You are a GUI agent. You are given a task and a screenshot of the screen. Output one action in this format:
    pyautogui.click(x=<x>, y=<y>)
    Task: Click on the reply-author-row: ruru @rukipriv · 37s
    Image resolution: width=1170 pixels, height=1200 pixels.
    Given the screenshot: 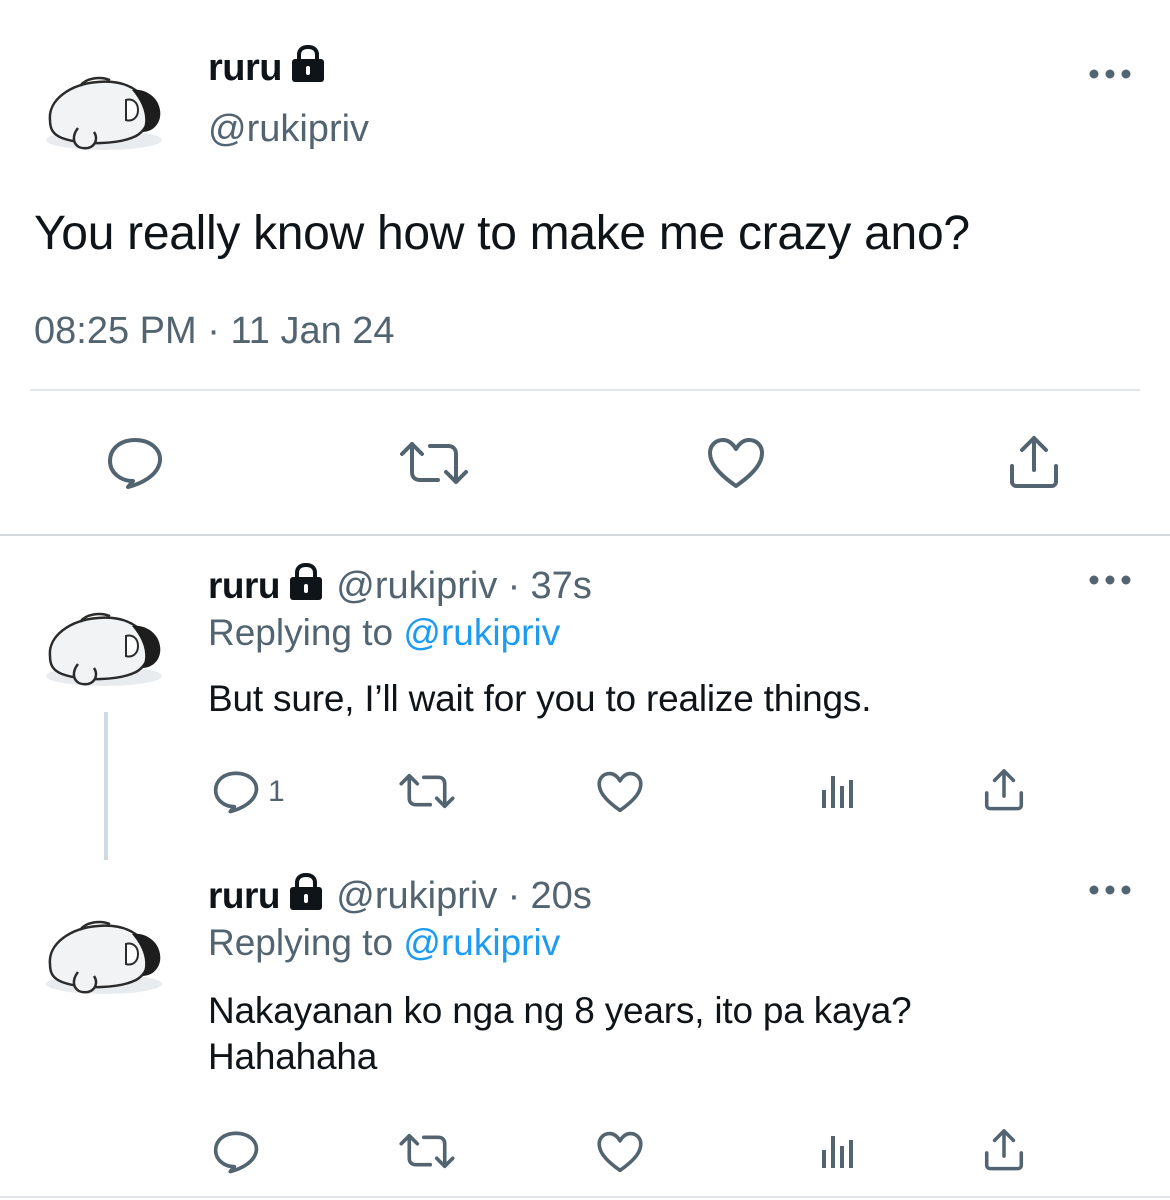 What is the action you would take?
    pyautogui.click(x=400, y=585)
    